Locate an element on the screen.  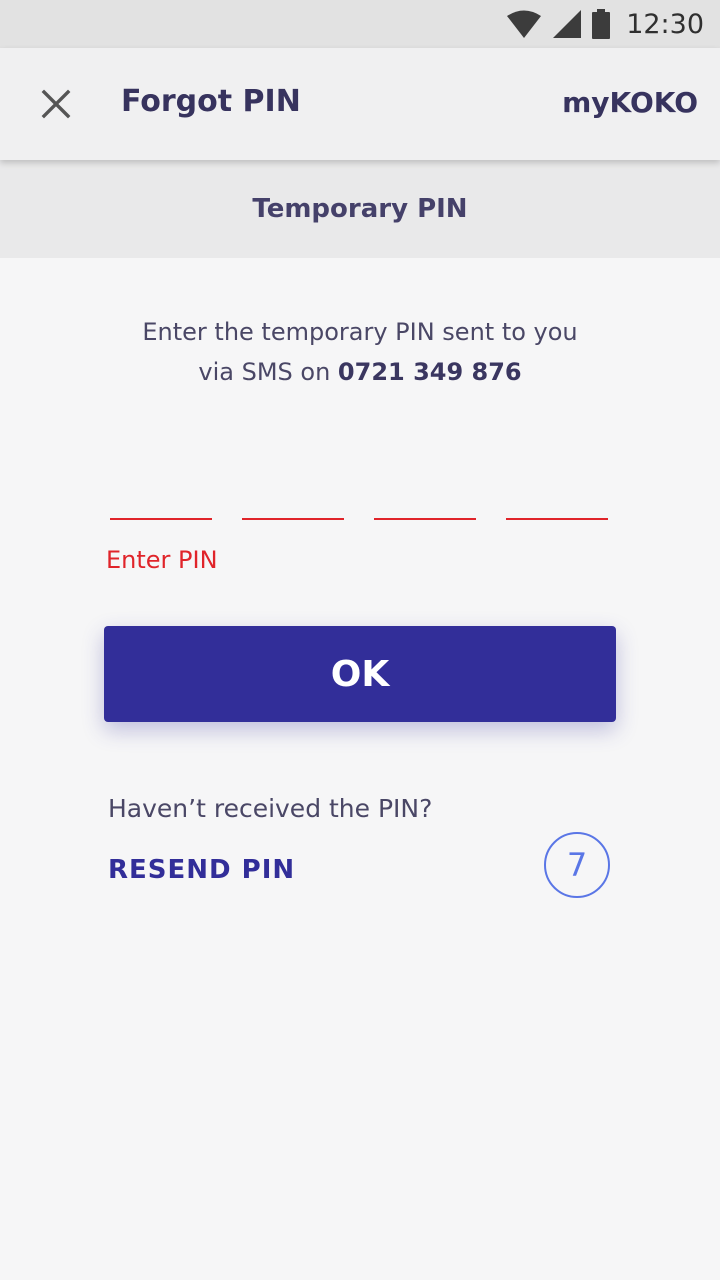
page-title: Forgot PIN is located at coordinates (211, 101).